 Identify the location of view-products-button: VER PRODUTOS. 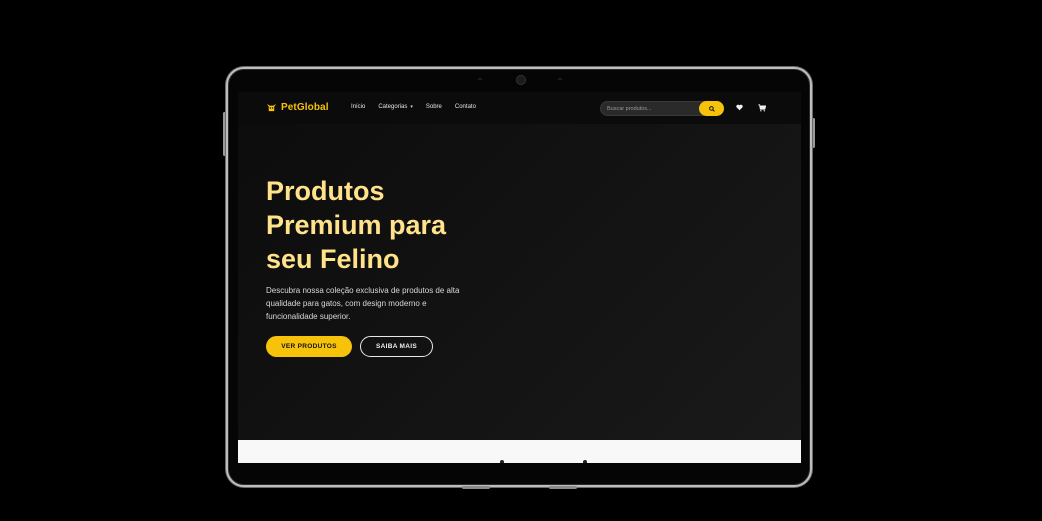
(309, 346).